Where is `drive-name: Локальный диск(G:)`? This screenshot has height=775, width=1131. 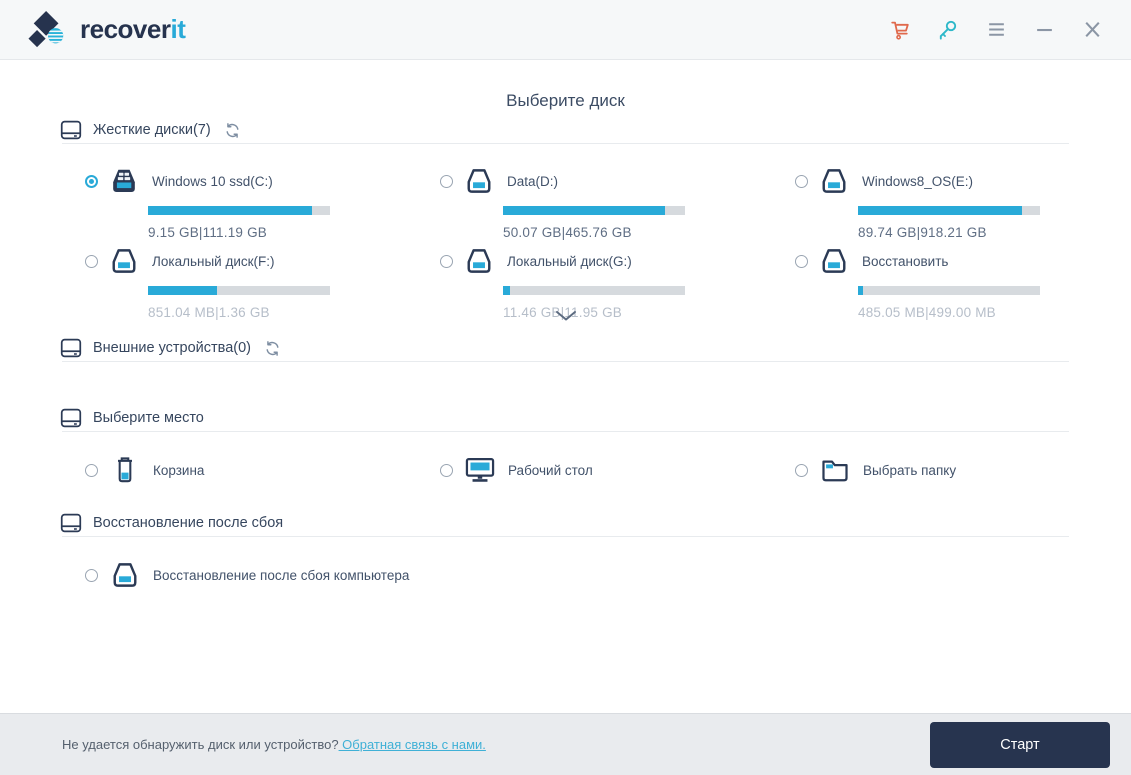 drive-name: Локальный диск(G:) is located at coordinates (569, 261).